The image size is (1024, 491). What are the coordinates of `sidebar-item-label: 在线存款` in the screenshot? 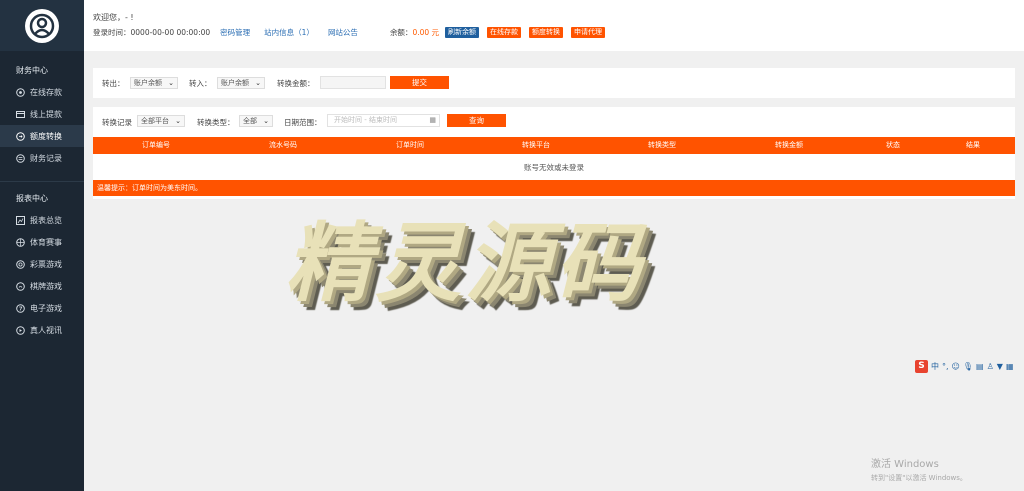 It's located at (46, 92).